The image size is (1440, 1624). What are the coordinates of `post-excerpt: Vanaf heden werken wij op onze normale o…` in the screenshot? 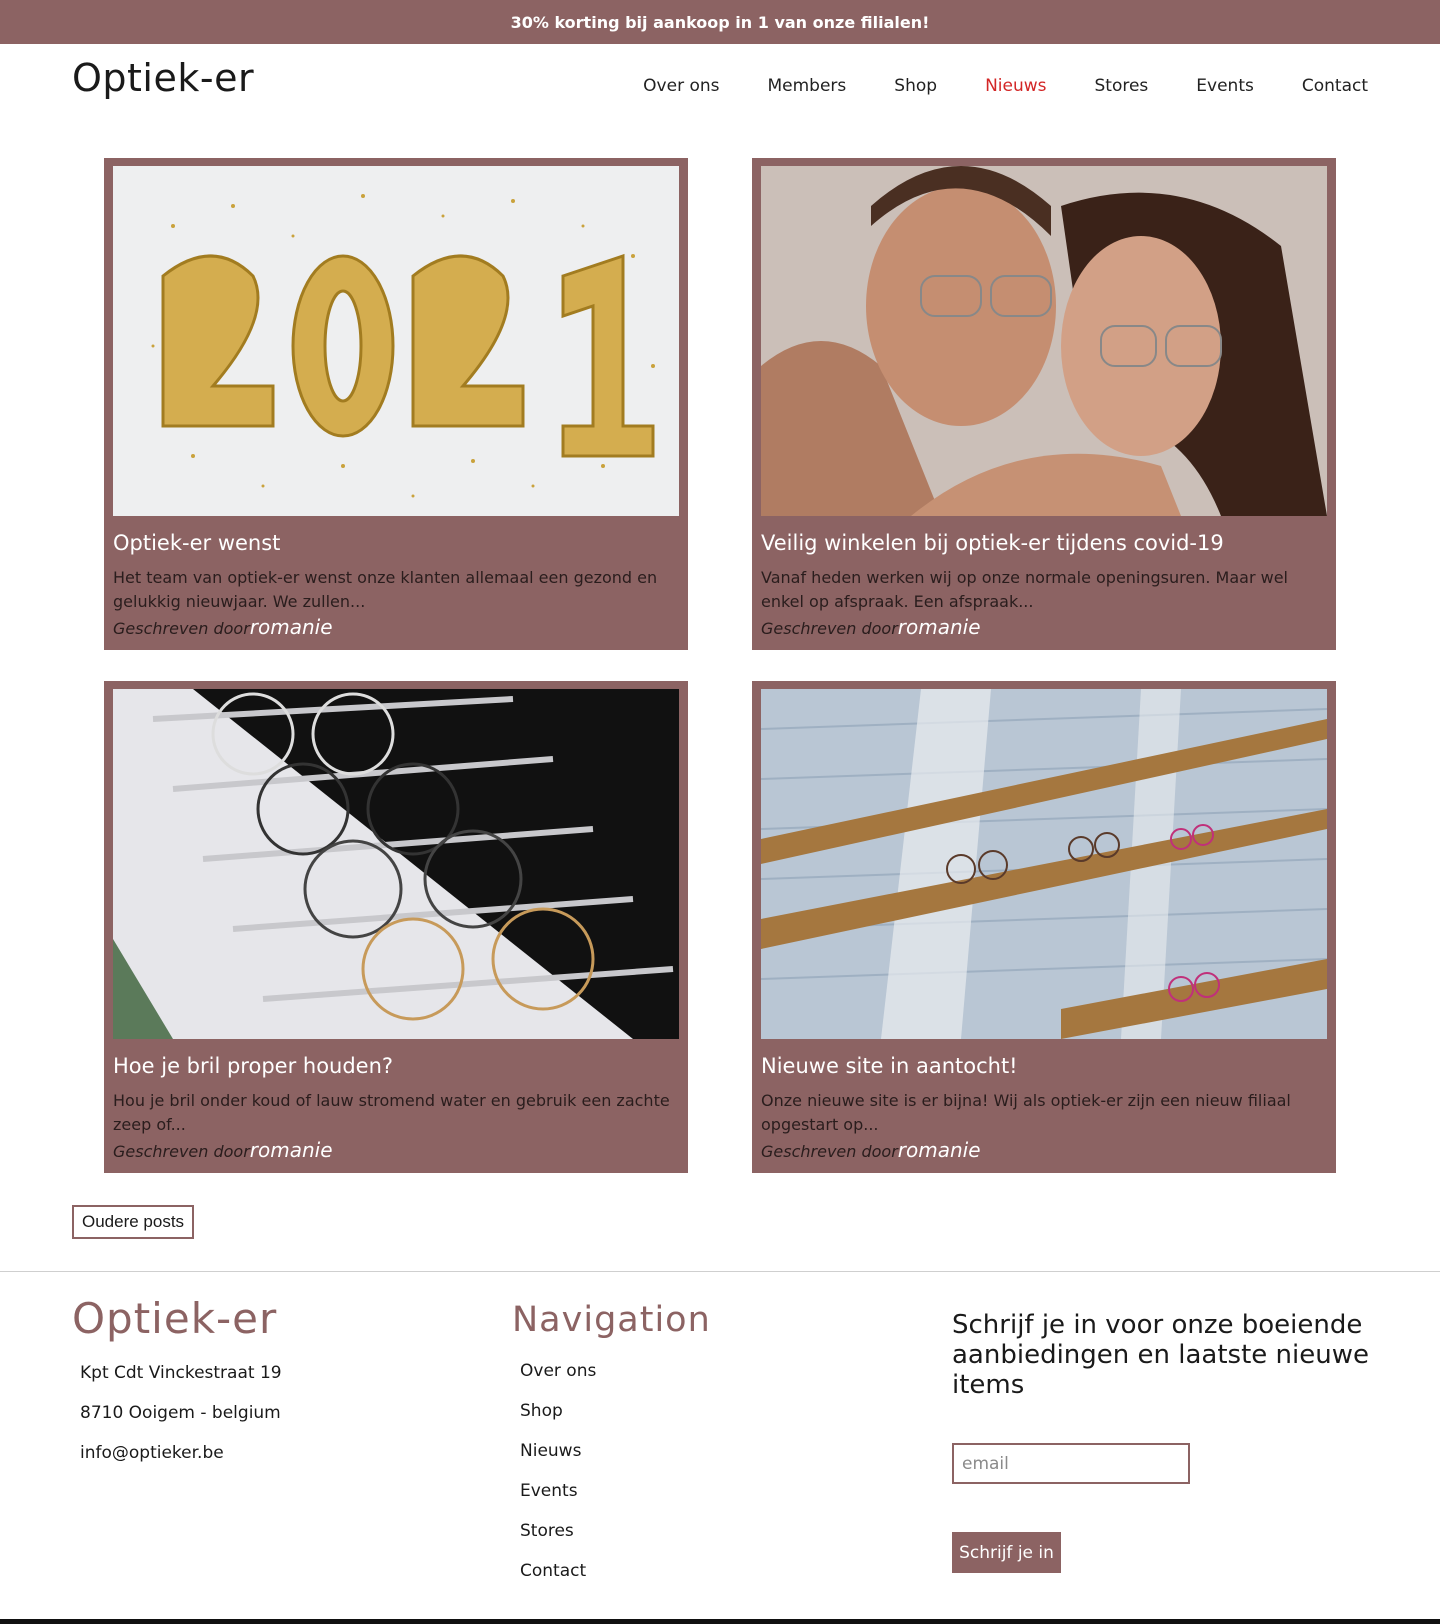 It's located at (1024, 589).